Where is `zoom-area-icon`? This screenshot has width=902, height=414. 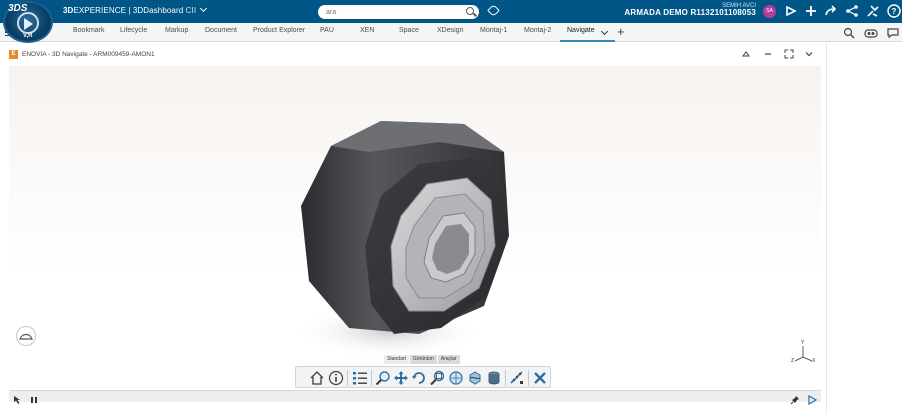 zoom-area-icon is located at coordinates (437, 378).